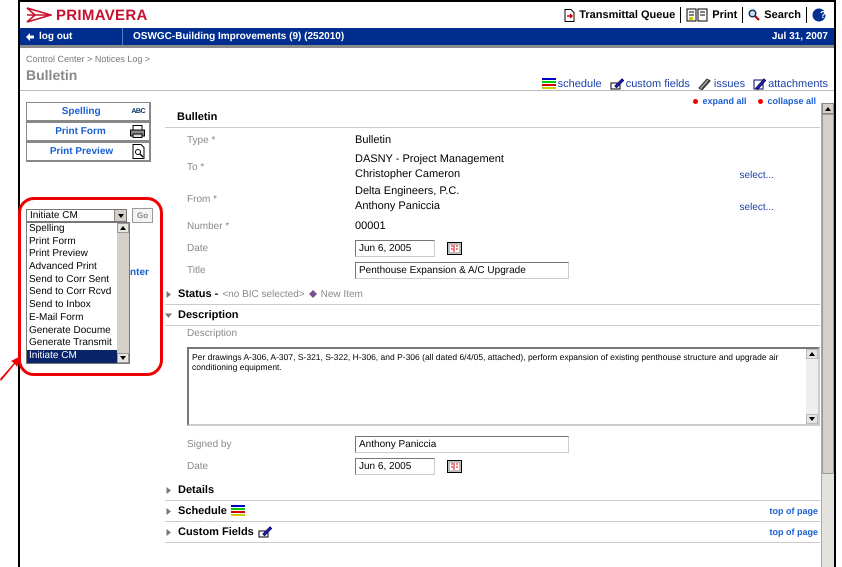  What do you see at coordinates (705, 84) in the screenshot?
I see `pencils-icon` at bounding box center [705, 84].